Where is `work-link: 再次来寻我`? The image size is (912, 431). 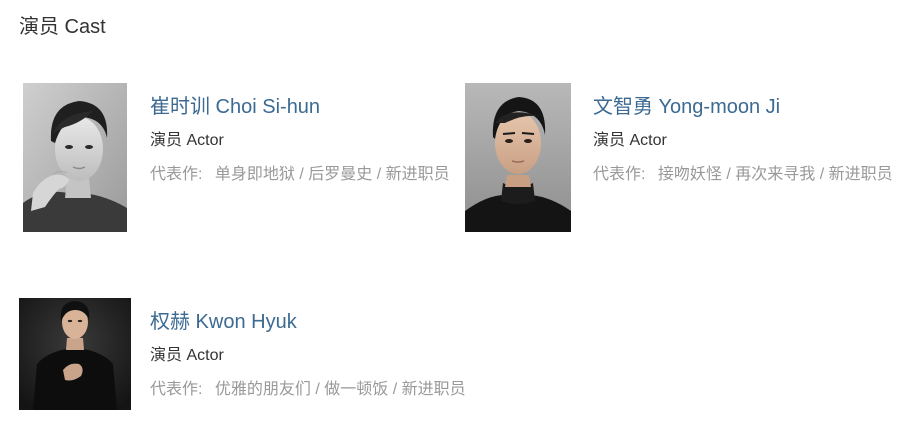 work-link: 再次来寻我 is located at coordinates (775, 174).